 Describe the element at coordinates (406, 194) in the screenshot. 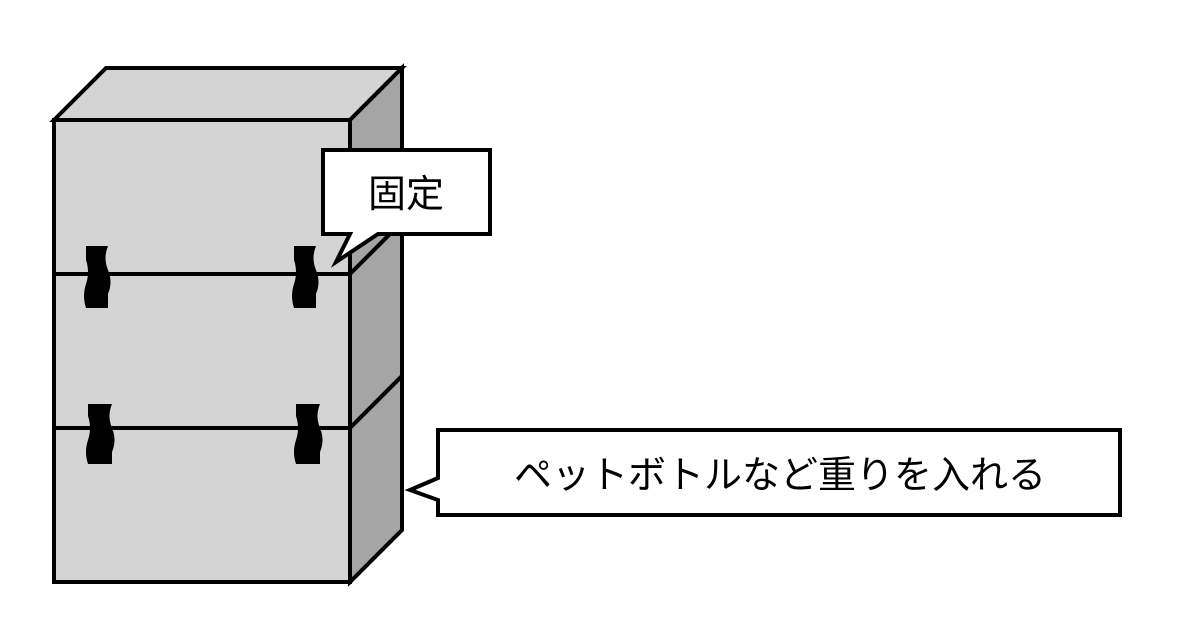

I see `fixing-callout-text: 固定` at that location.